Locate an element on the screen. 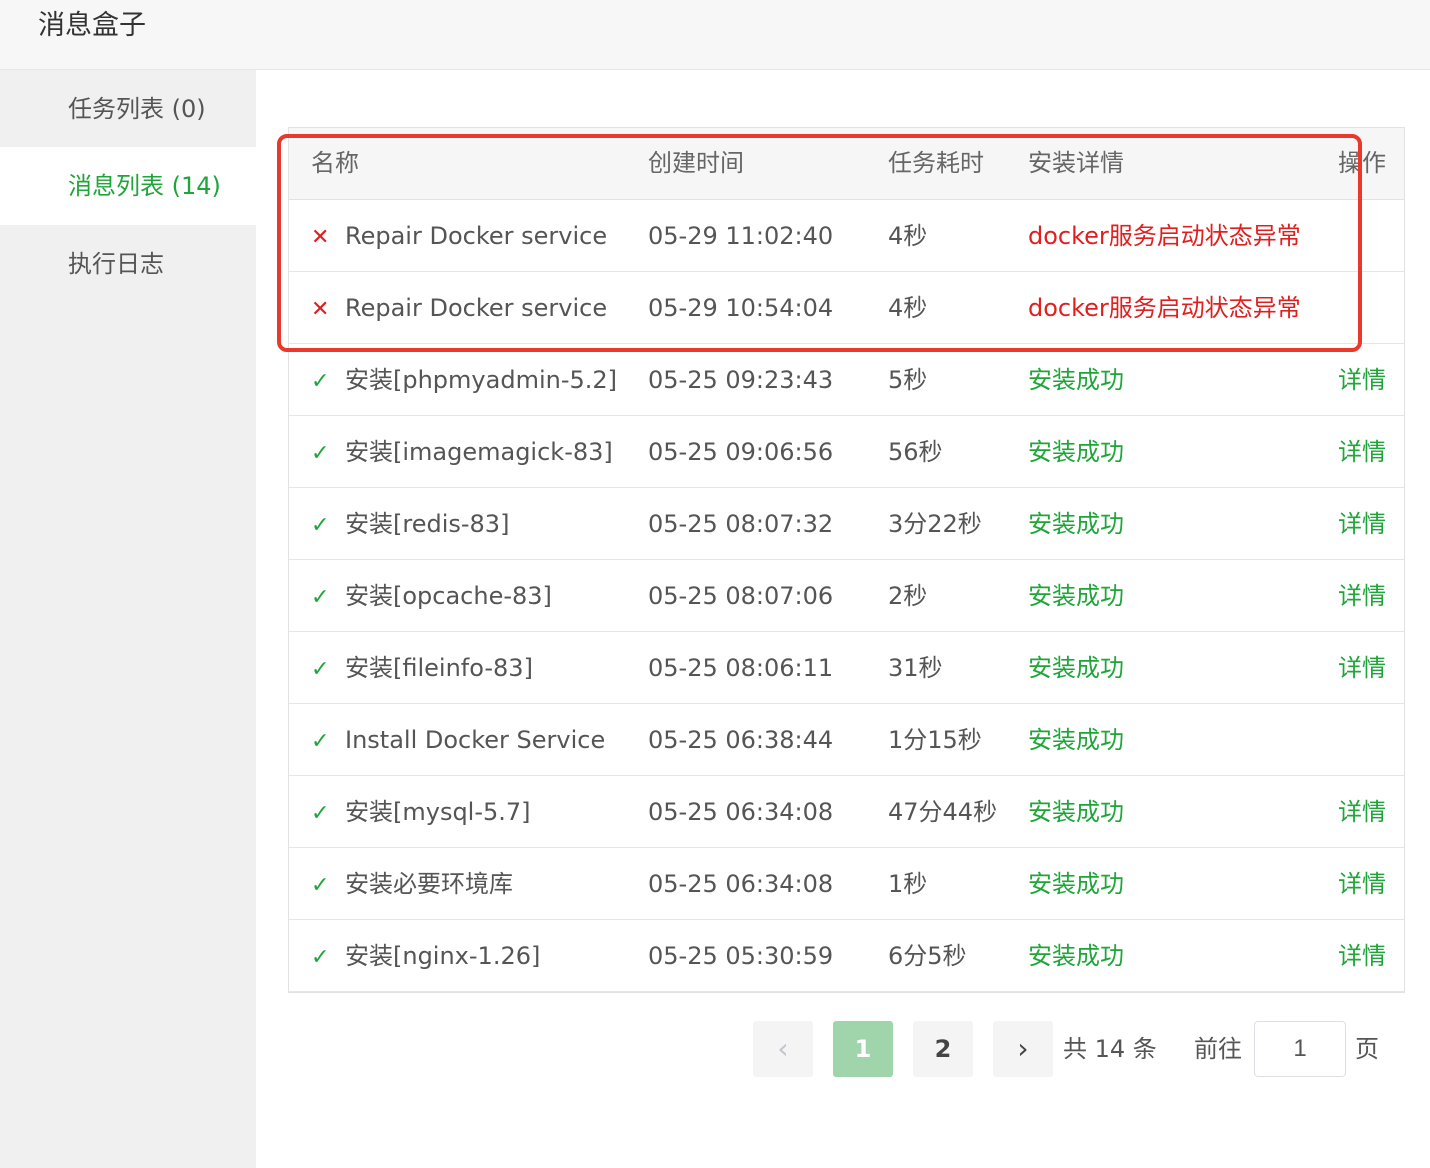  row-name-cell: ✓ 安装必要环境库 is located at coordinates (476, 884).